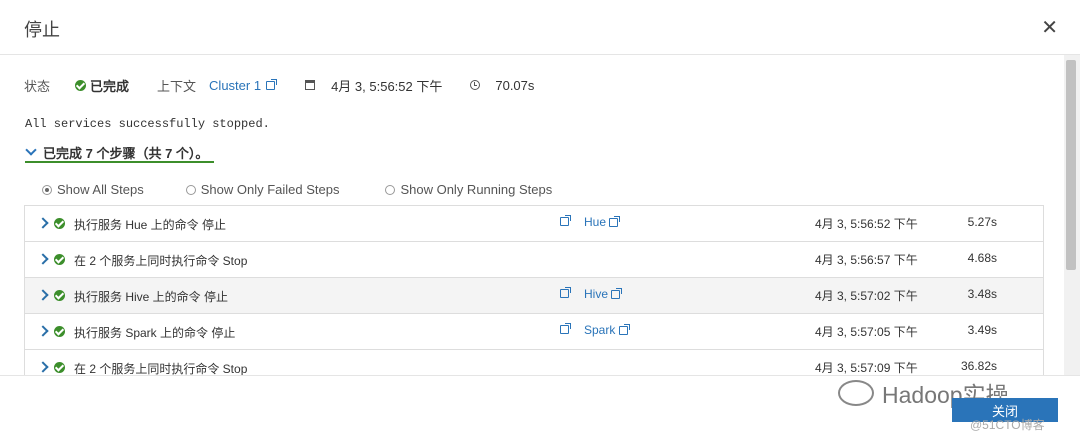 The width and height of the screenshot is (1080, 445). I want to click on dialog-title: 停止, so click(42, 30).